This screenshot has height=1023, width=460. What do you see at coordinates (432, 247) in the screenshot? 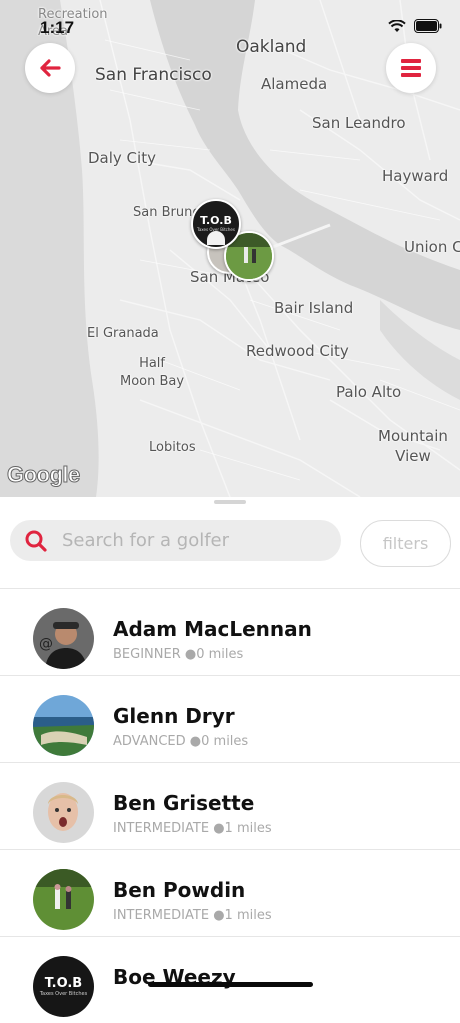
I see `map-label-union-city: Union C` at bounding box center [432, 247].